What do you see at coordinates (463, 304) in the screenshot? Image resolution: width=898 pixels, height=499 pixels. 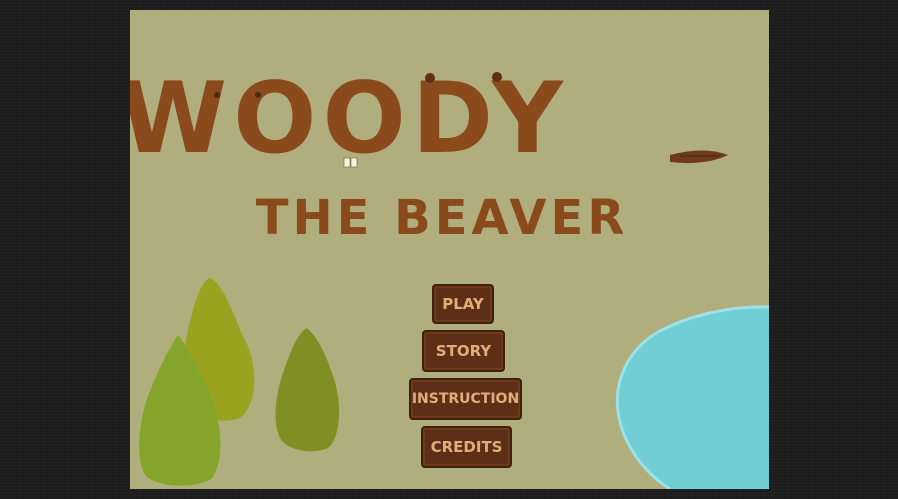 I see `play-button: PLAY` at bounding box center [463, 304].